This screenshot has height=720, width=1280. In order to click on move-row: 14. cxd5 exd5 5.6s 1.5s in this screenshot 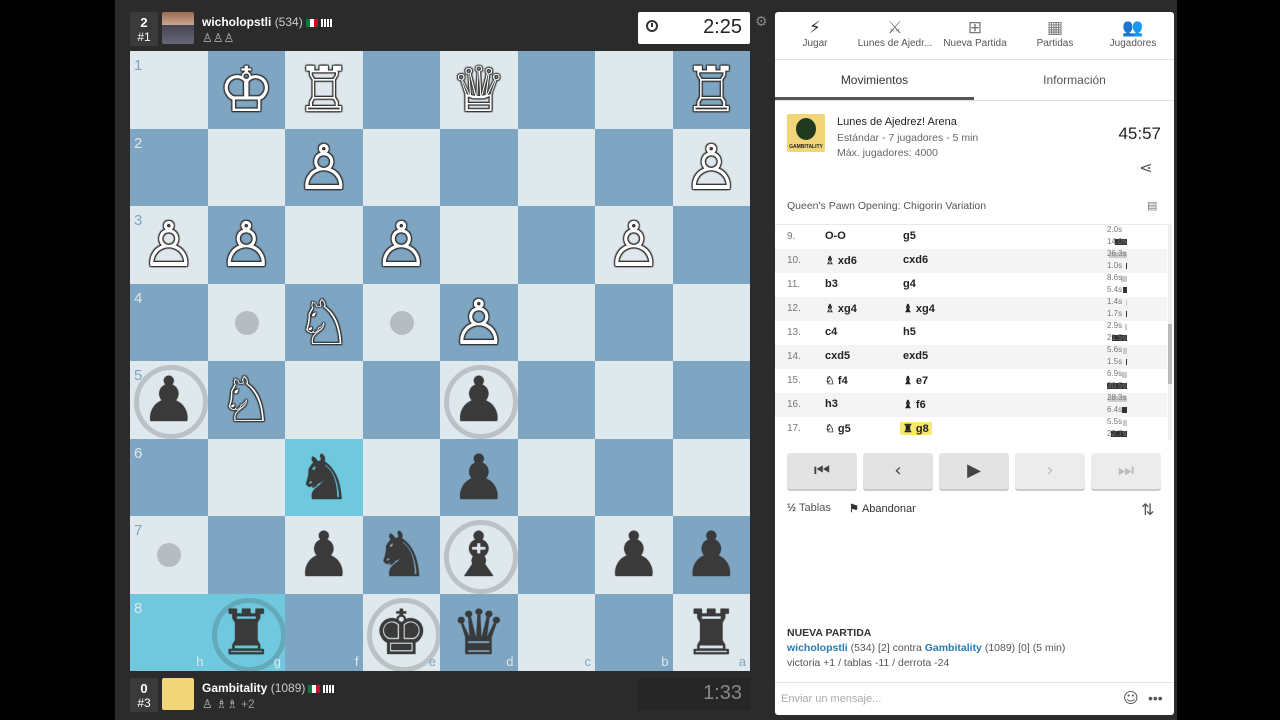, I will do `click(971, 357)`.